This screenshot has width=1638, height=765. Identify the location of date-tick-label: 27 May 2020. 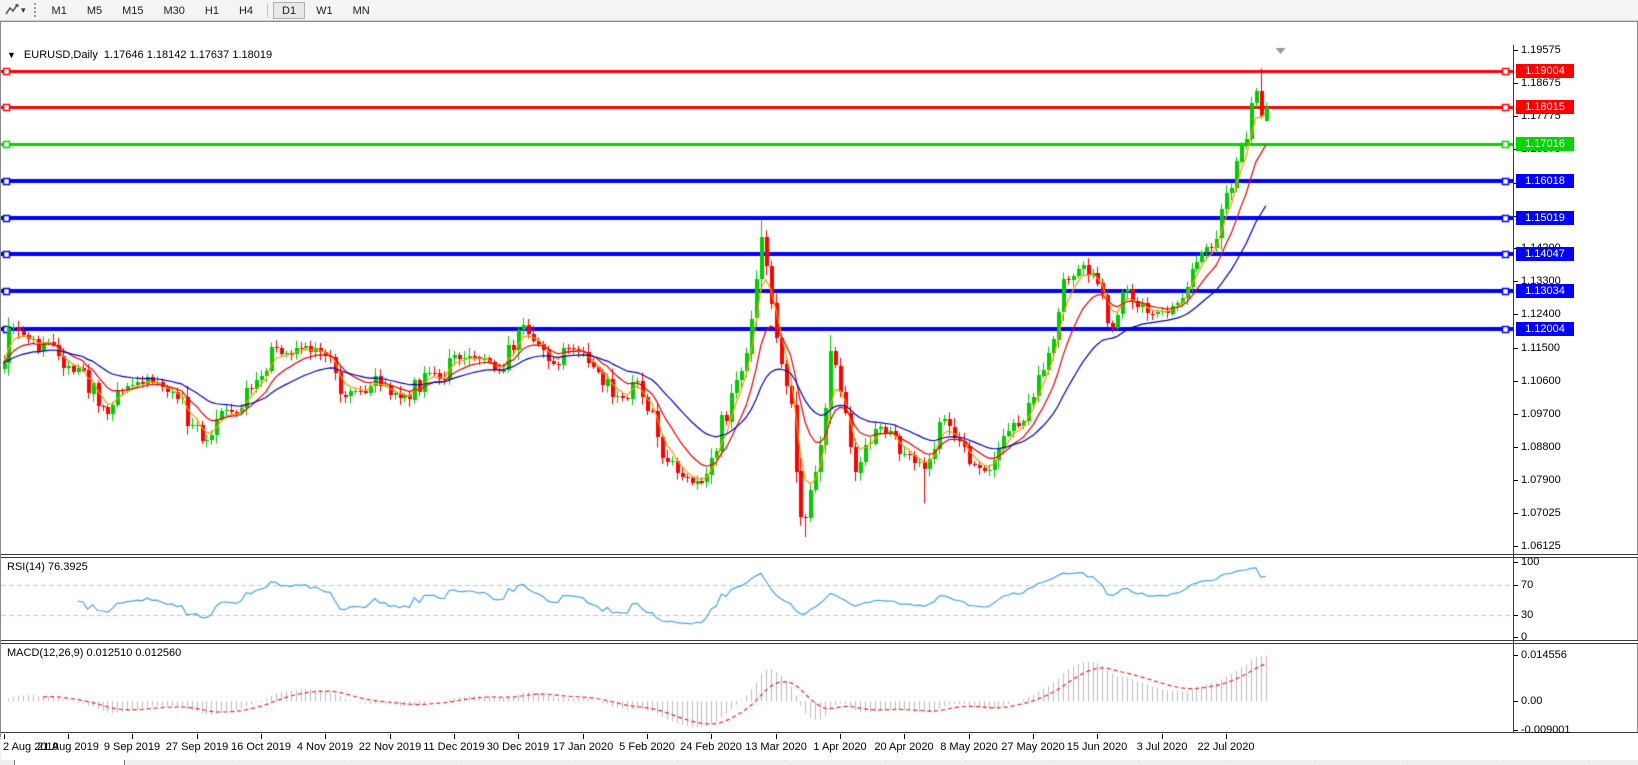
(1033, 747).